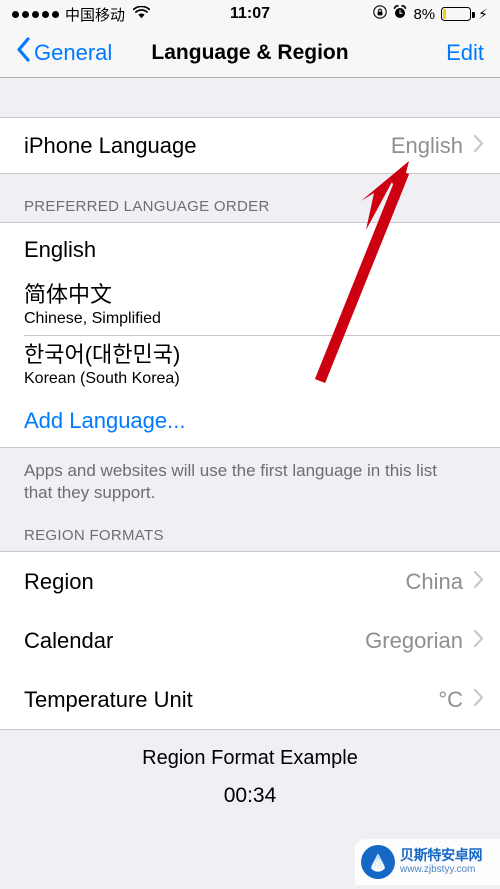  What do you see at coordinates (434, 581) in the screenshot?
I see `region-value: China` at bounding box center [434, 581].